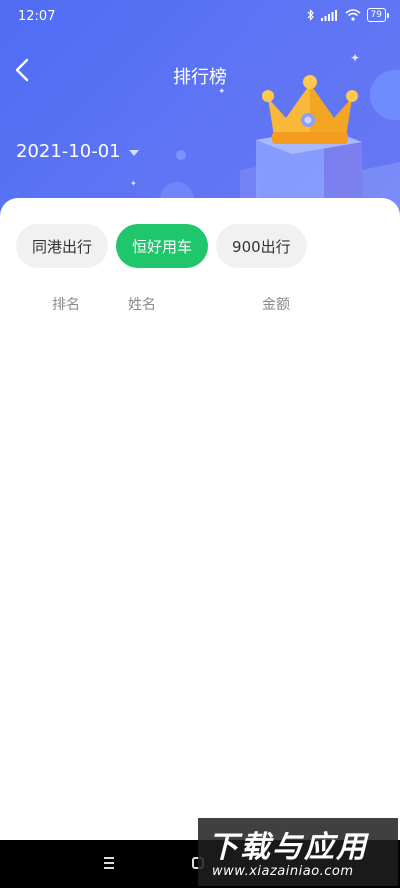  Describe the element at coordinates (109, 864) in the screenshot. I see `menu-icon` at that location.